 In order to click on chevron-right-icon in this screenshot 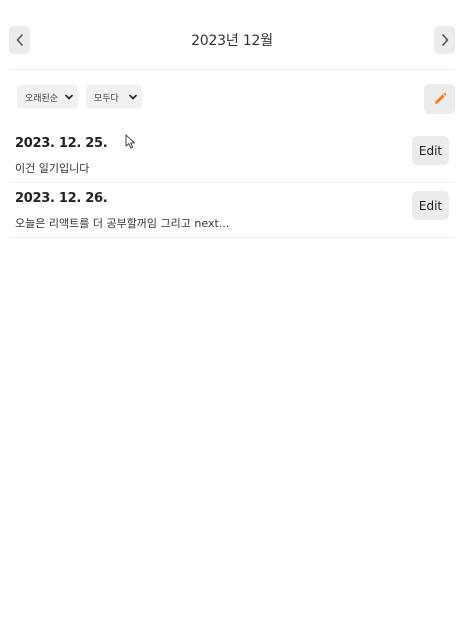, I will do `click(444, 40)`.